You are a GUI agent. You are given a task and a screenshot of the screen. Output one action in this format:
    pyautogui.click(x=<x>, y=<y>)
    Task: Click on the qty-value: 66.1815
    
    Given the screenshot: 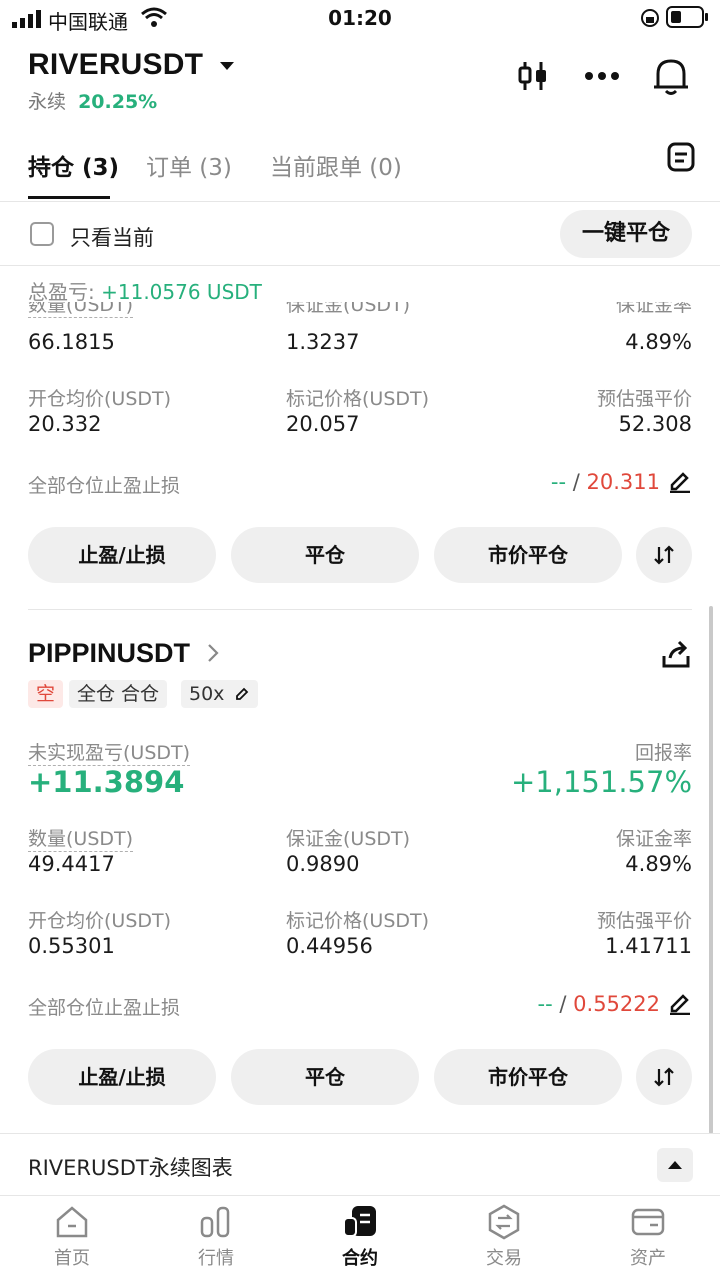 What is the action you would take?
    pyautogui.click(x=71, y=342)
    